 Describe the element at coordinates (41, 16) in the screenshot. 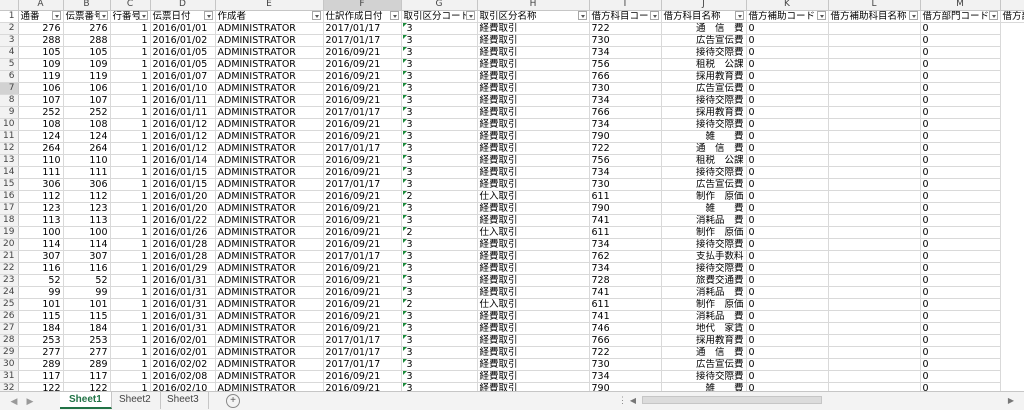

I see `field-header-cell: 通番` at that location.